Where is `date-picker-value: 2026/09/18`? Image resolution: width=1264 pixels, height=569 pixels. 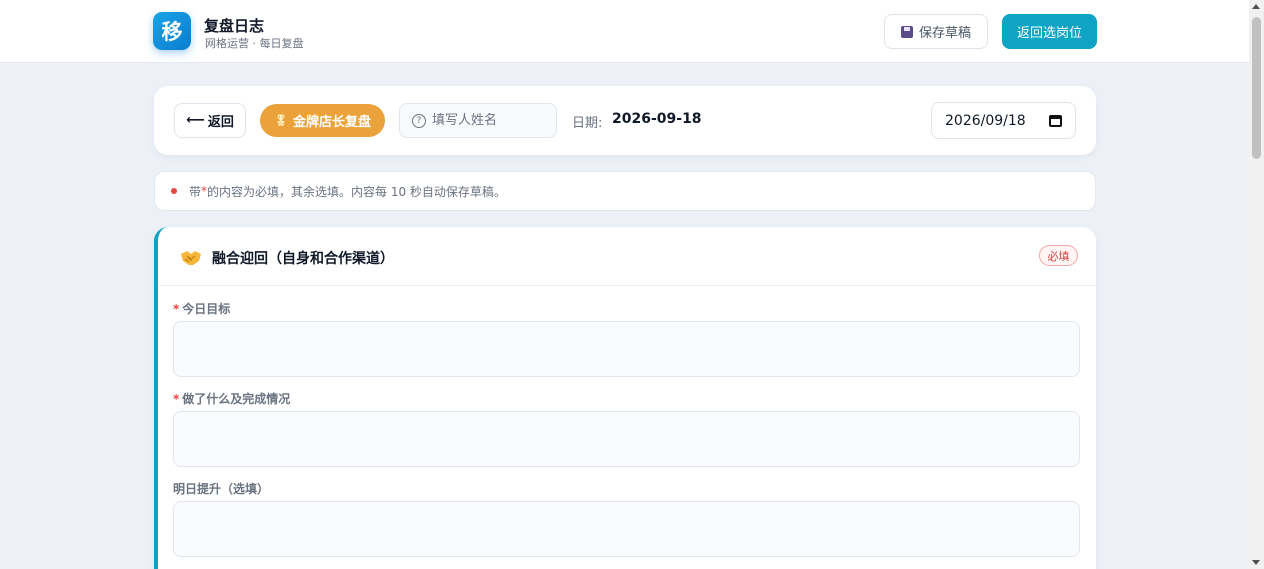 date-picker-value: 2026/09/18 is located at coordinates (985, 120).